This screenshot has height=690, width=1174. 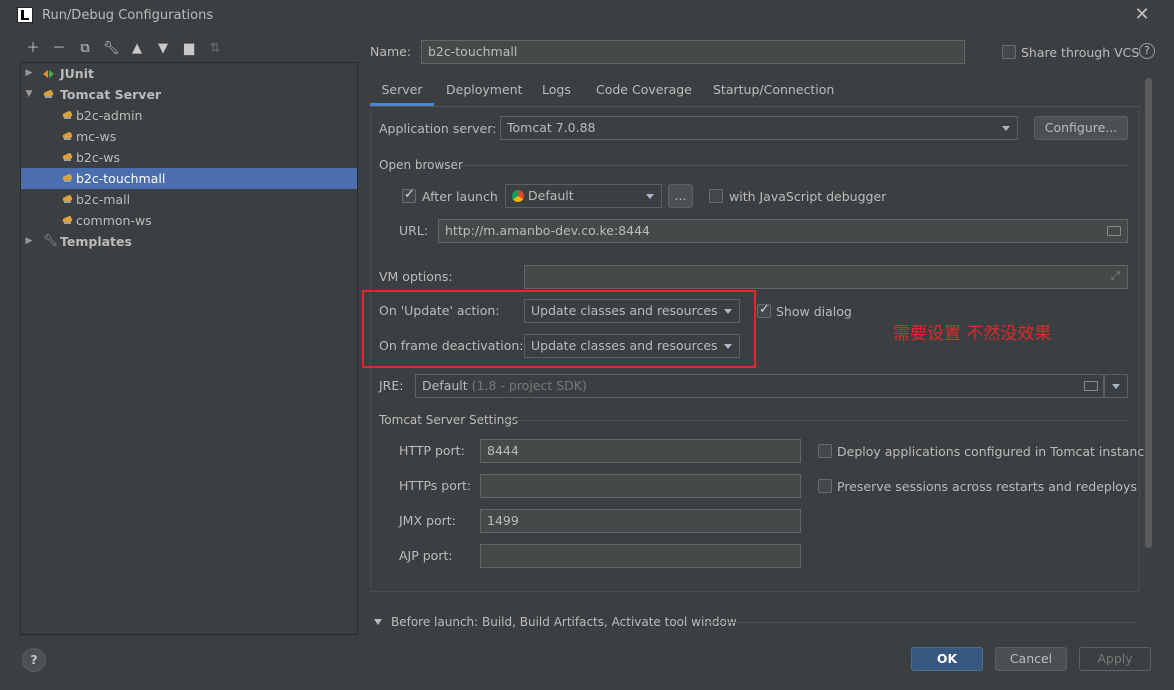 What do you see at coordinates (1115, 659) in the screenshot?
I see `apply-button: Apply` at bounding box center [1115, 659].